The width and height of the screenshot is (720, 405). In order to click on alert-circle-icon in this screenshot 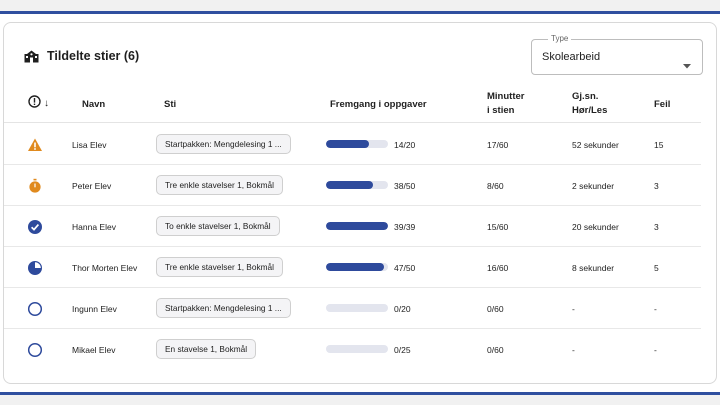, I will do `click(34, 104)`.